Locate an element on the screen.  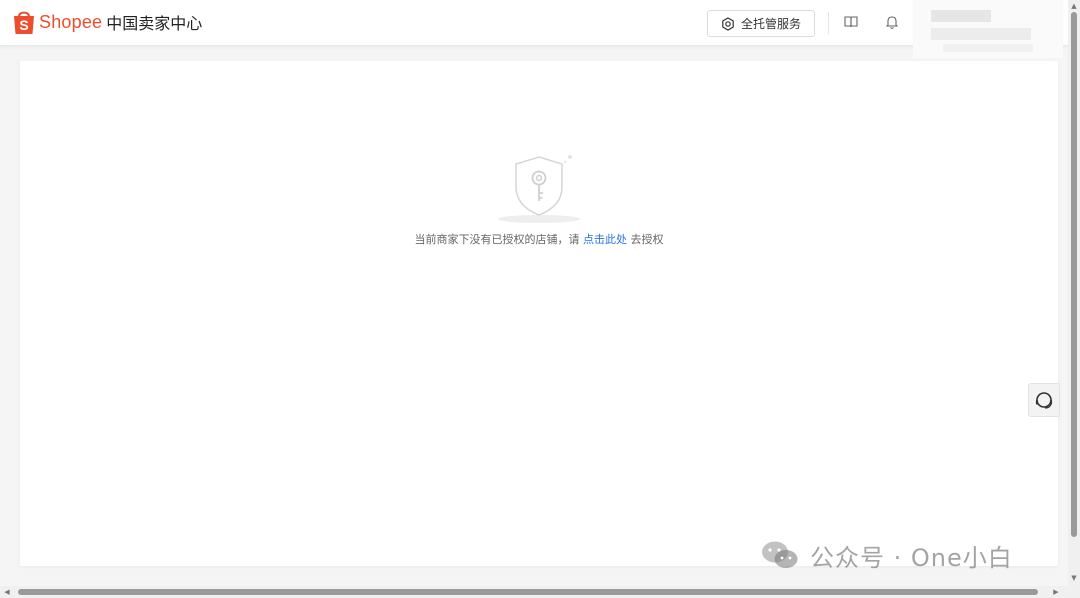
wechat-icon is located at coordinates (780, 554).